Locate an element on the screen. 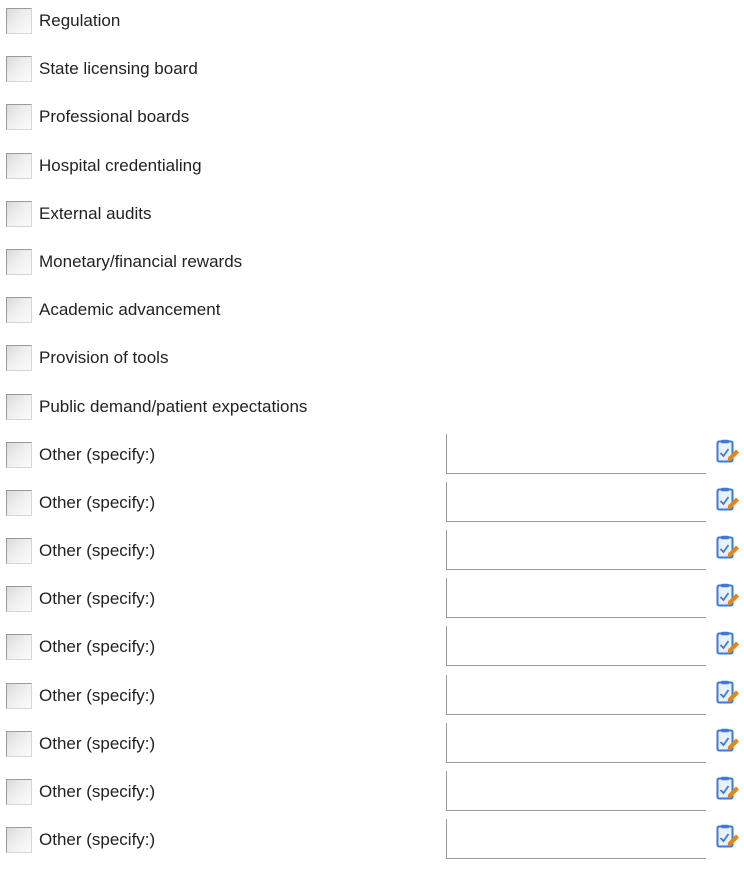 The width and height of the screenshot is (744, 880). option-label-provision-of-tools: Provision of tools is located at coordinates (104, 358).